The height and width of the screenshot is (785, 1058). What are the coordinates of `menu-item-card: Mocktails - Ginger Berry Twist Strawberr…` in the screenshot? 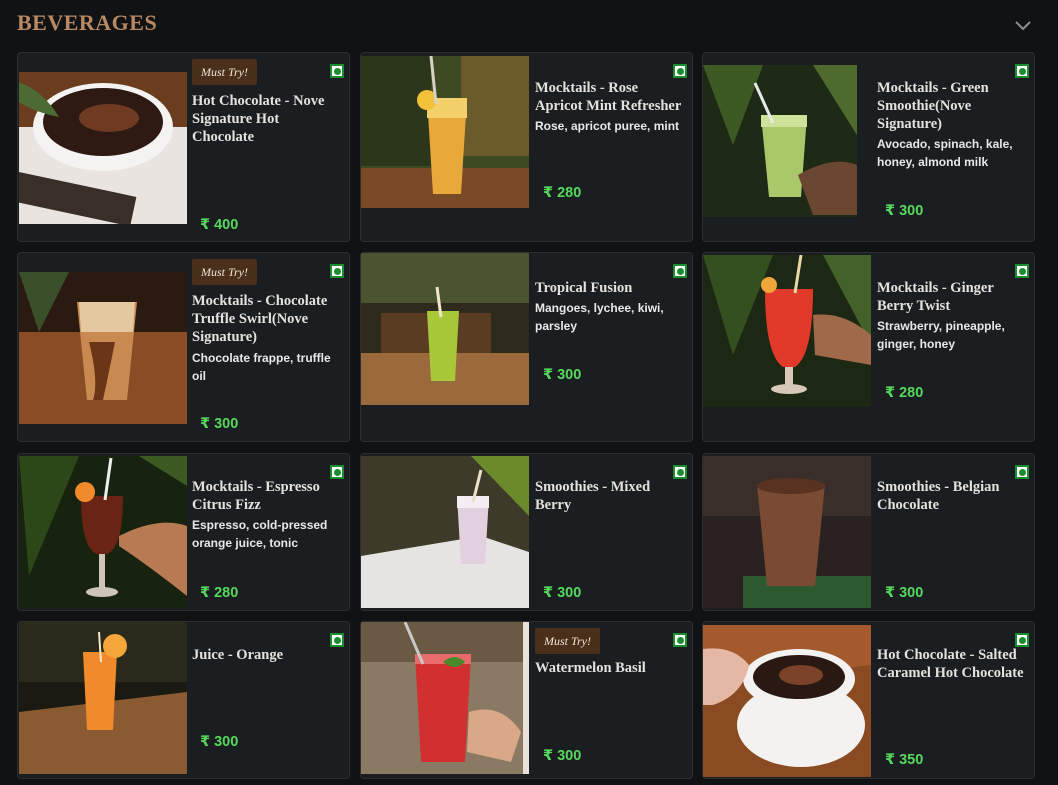 It's located at (868, 347).